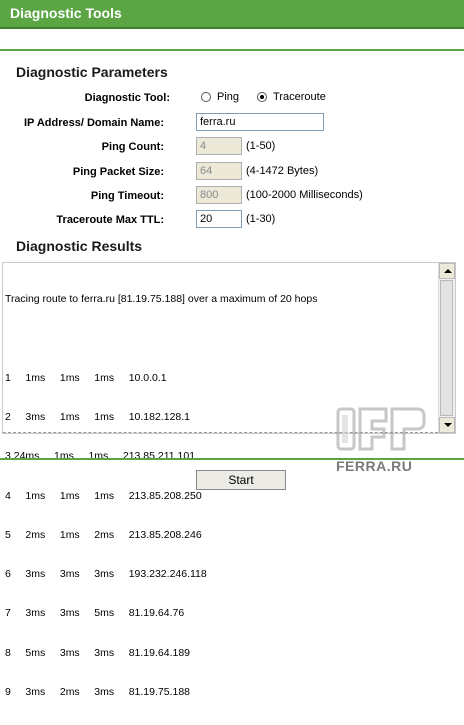 This screenshot has height=725, width=464. I want to click on results-line: 6 3ms 3ms 3ms 193.232.246.118, so click(106, 574).